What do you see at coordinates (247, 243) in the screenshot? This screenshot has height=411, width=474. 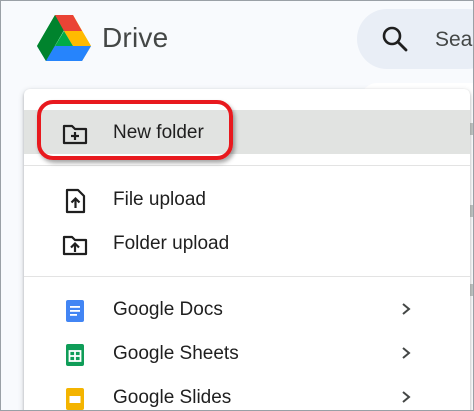 I see `menu-item-folder-upload: Folder upload` at bounding box center [247, 243].